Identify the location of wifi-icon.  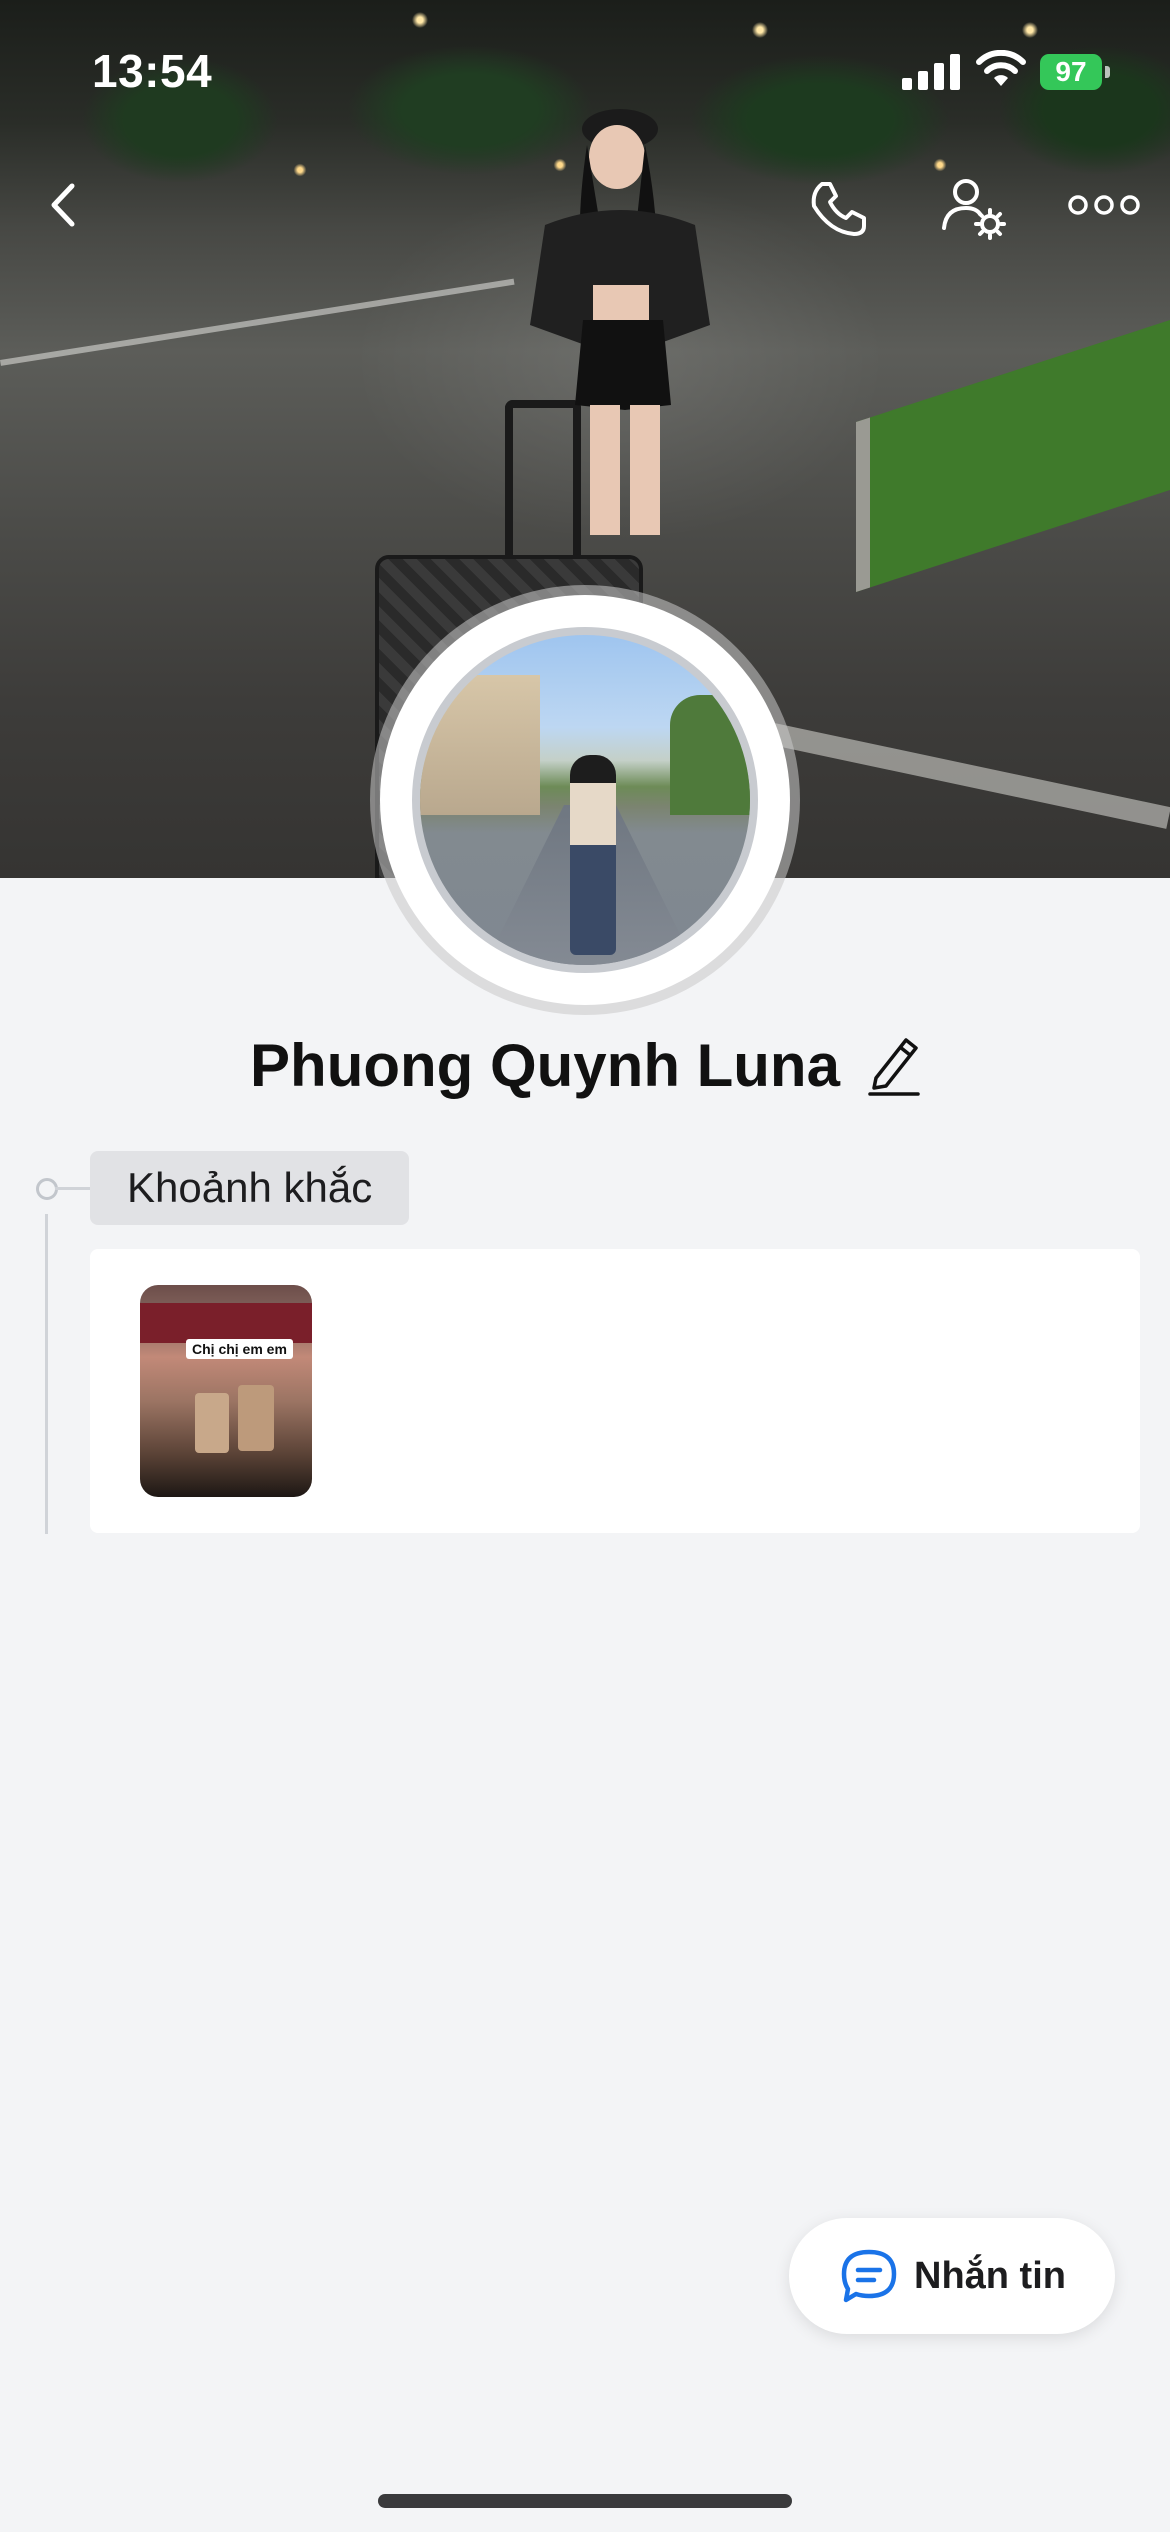
(1001, 68).